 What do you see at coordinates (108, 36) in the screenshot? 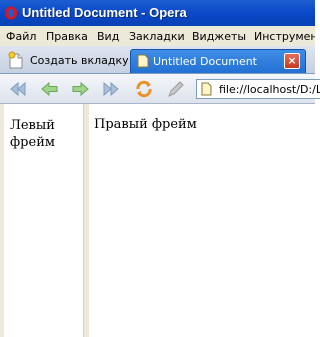
I see `menu-view: Вид` at bounding box center [108, 36].